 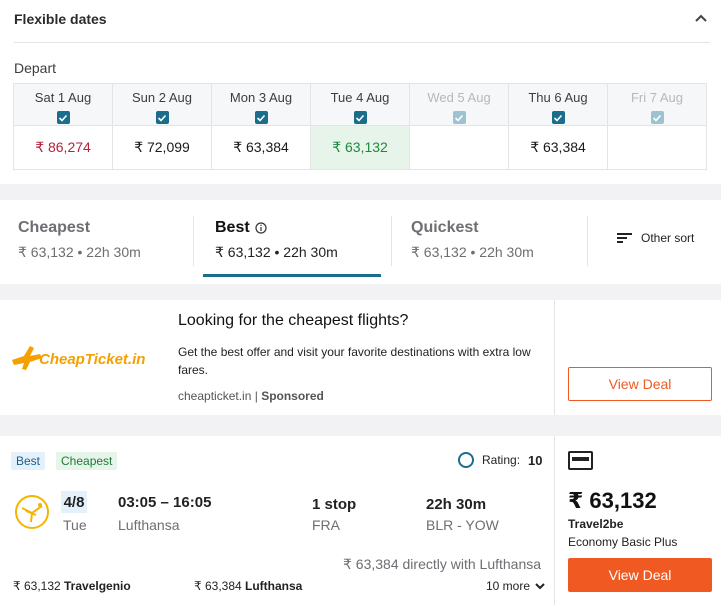 I want to click on date-header: Sun 2 Aug, so click(x=162, y=105).